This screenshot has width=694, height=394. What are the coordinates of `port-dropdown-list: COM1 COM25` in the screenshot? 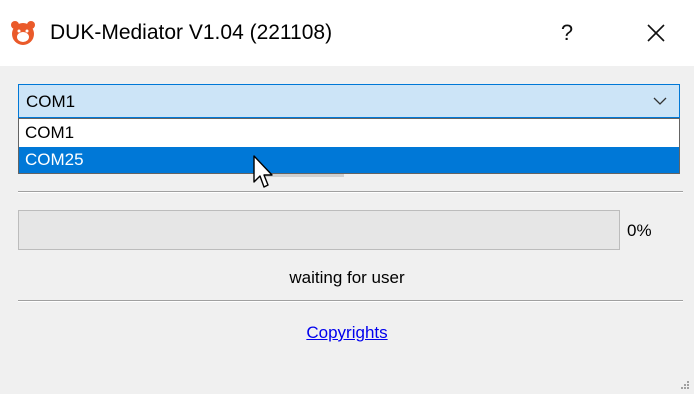 It's located at (349, 146).